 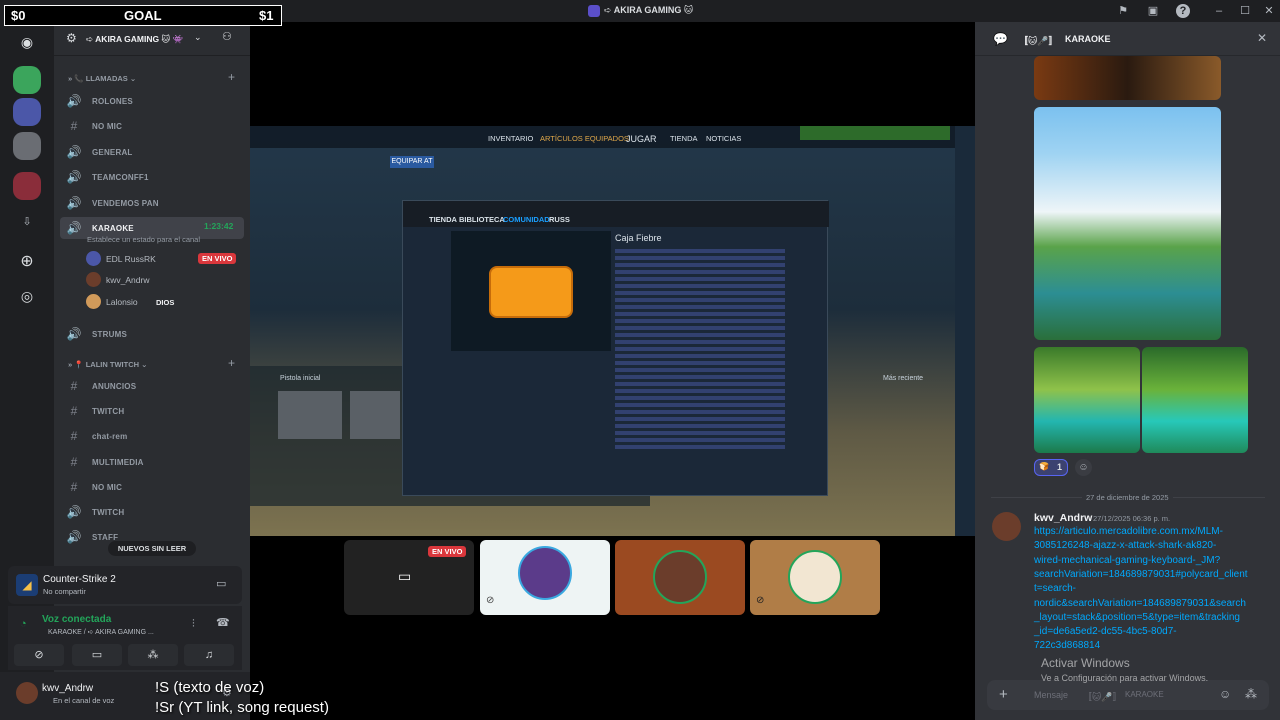 What do you see at coordinates (1055, 588) in the screenshot?
I see `message-link-line: t=search-` at bounding box center [1055, 588].